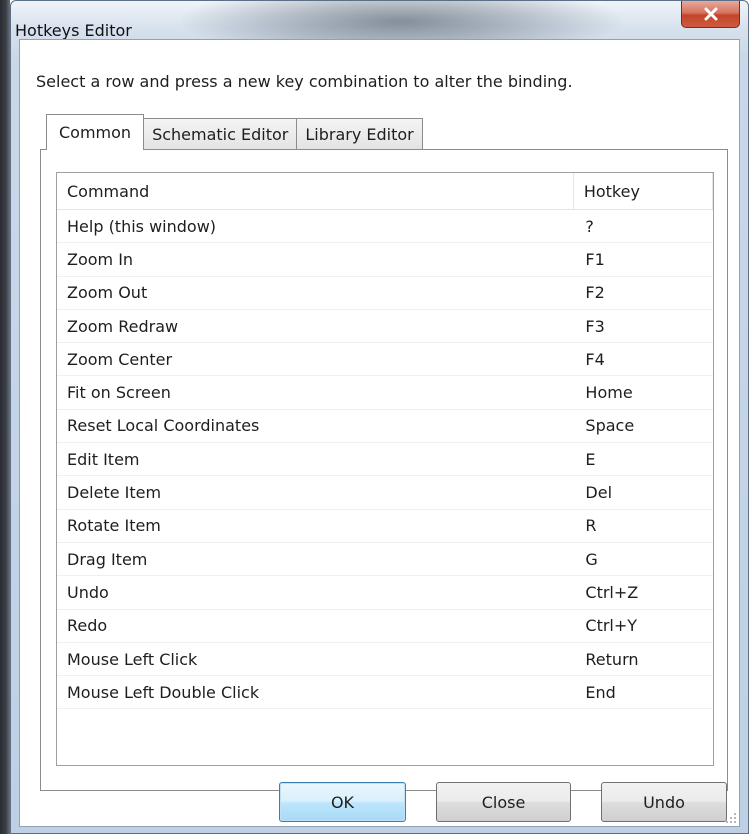 The height and width of the screenshot is (834, 749). What do you see at coordinates (612, 592) in the screenshot?
I see `hotkey-cell: Ctrl+Z` at bounding box center [612, 592].